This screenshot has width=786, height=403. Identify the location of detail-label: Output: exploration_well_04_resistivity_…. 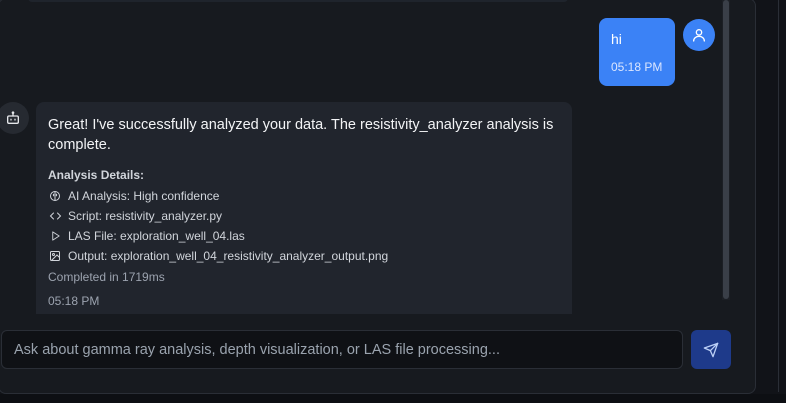
(228, 256).